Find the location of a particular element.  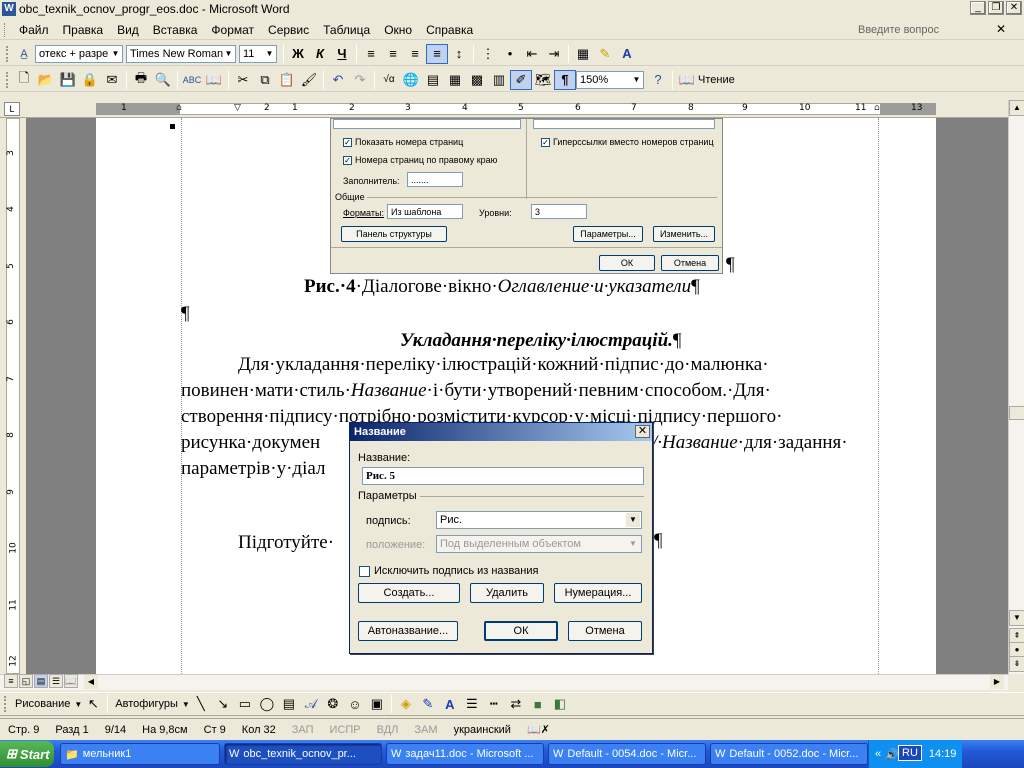

styles-pane-icon: A̲ is located at coordinates (24, 54).